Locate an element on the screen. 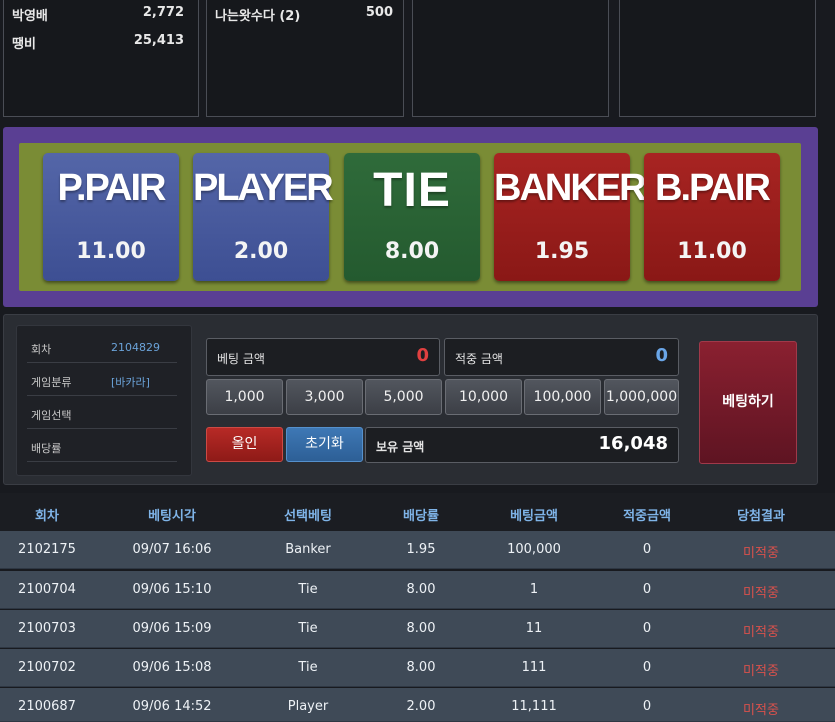 The height and width of the screenshot is (722, 835). balance-field: 보유 금액 16,048 is located at coordinates (522, 445).